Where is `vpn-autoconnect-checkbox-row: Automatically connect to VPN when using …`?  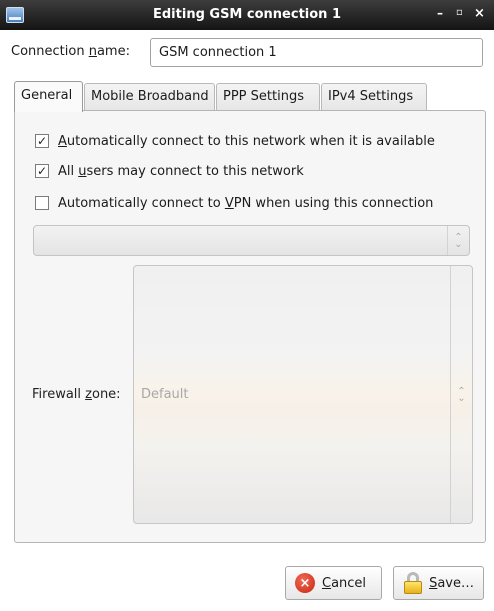 vpn-autoconnect-checkbox-row: Automatically connect to VPN when using … is located at coordinates (234, 203).